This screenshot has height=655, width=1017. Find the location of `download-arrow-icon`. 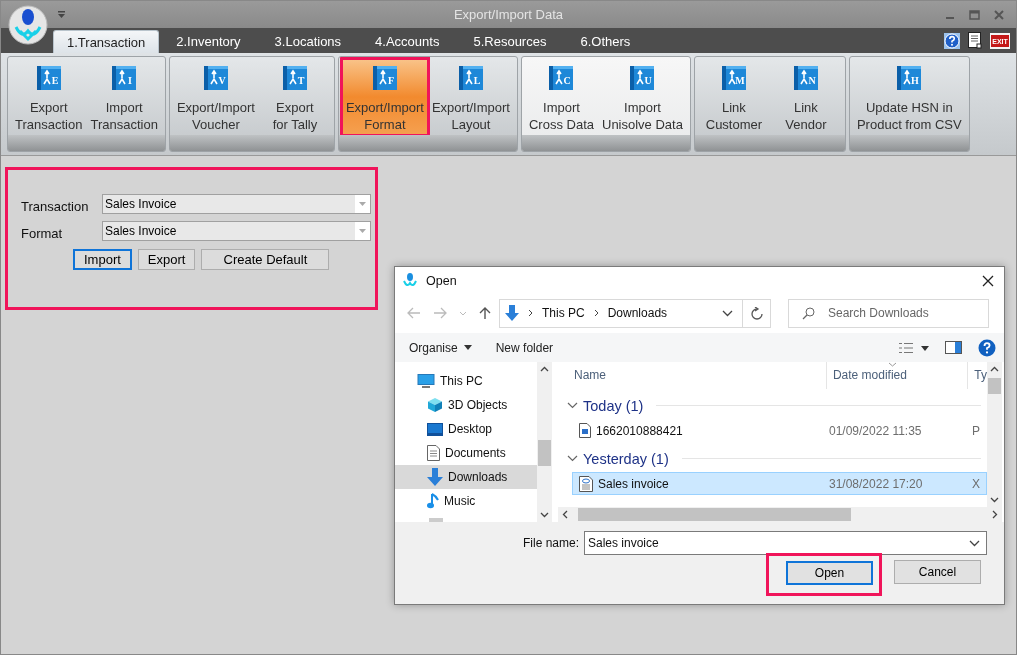

download-arrow-icon is located at coordinates (435, 477).